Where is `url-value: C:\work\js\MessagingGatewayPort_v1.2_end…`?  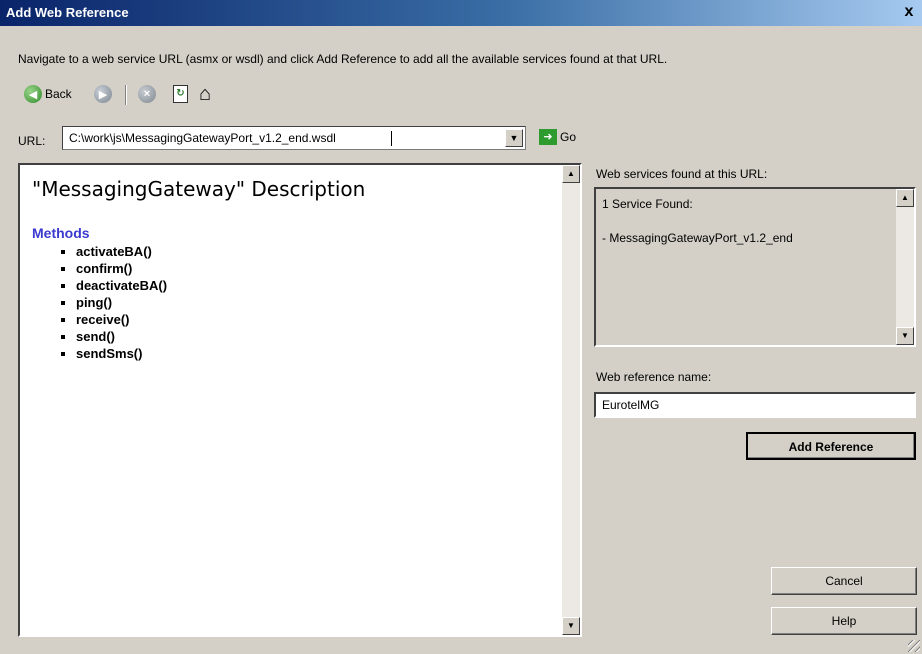
url-value: C:\work\js\MessagingGatewayPort_v1.2_end… is located at coordinates (202, 138).